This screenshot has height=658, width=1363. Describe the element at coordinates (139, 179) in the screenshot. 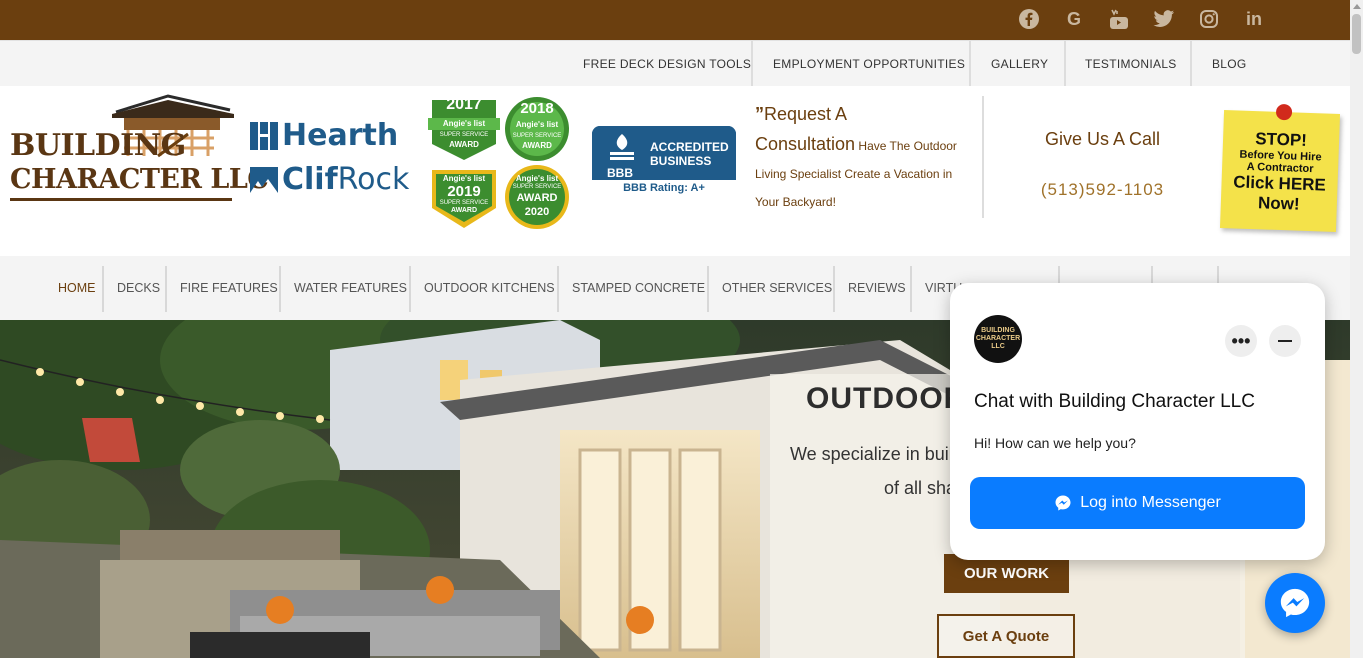

I see `logo-line2: CHARACTER LLC` at that location.